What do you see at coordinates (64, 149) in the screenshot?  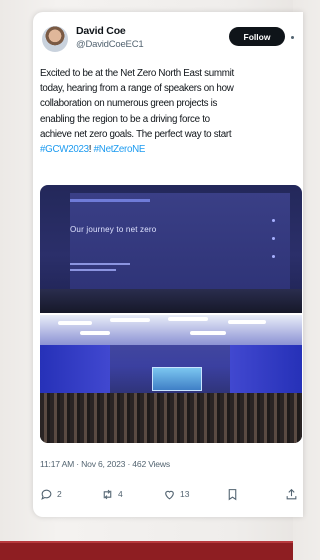 I see `hashtag-gcw2023: #GCW2023` at bounding box center [64, 149].